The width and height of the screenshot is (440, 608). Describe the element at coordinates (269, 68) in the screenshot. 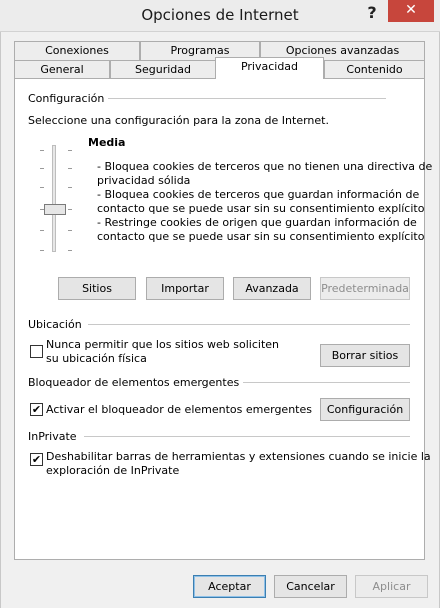

I see `tab-privacidad: Privacidad` at that location.